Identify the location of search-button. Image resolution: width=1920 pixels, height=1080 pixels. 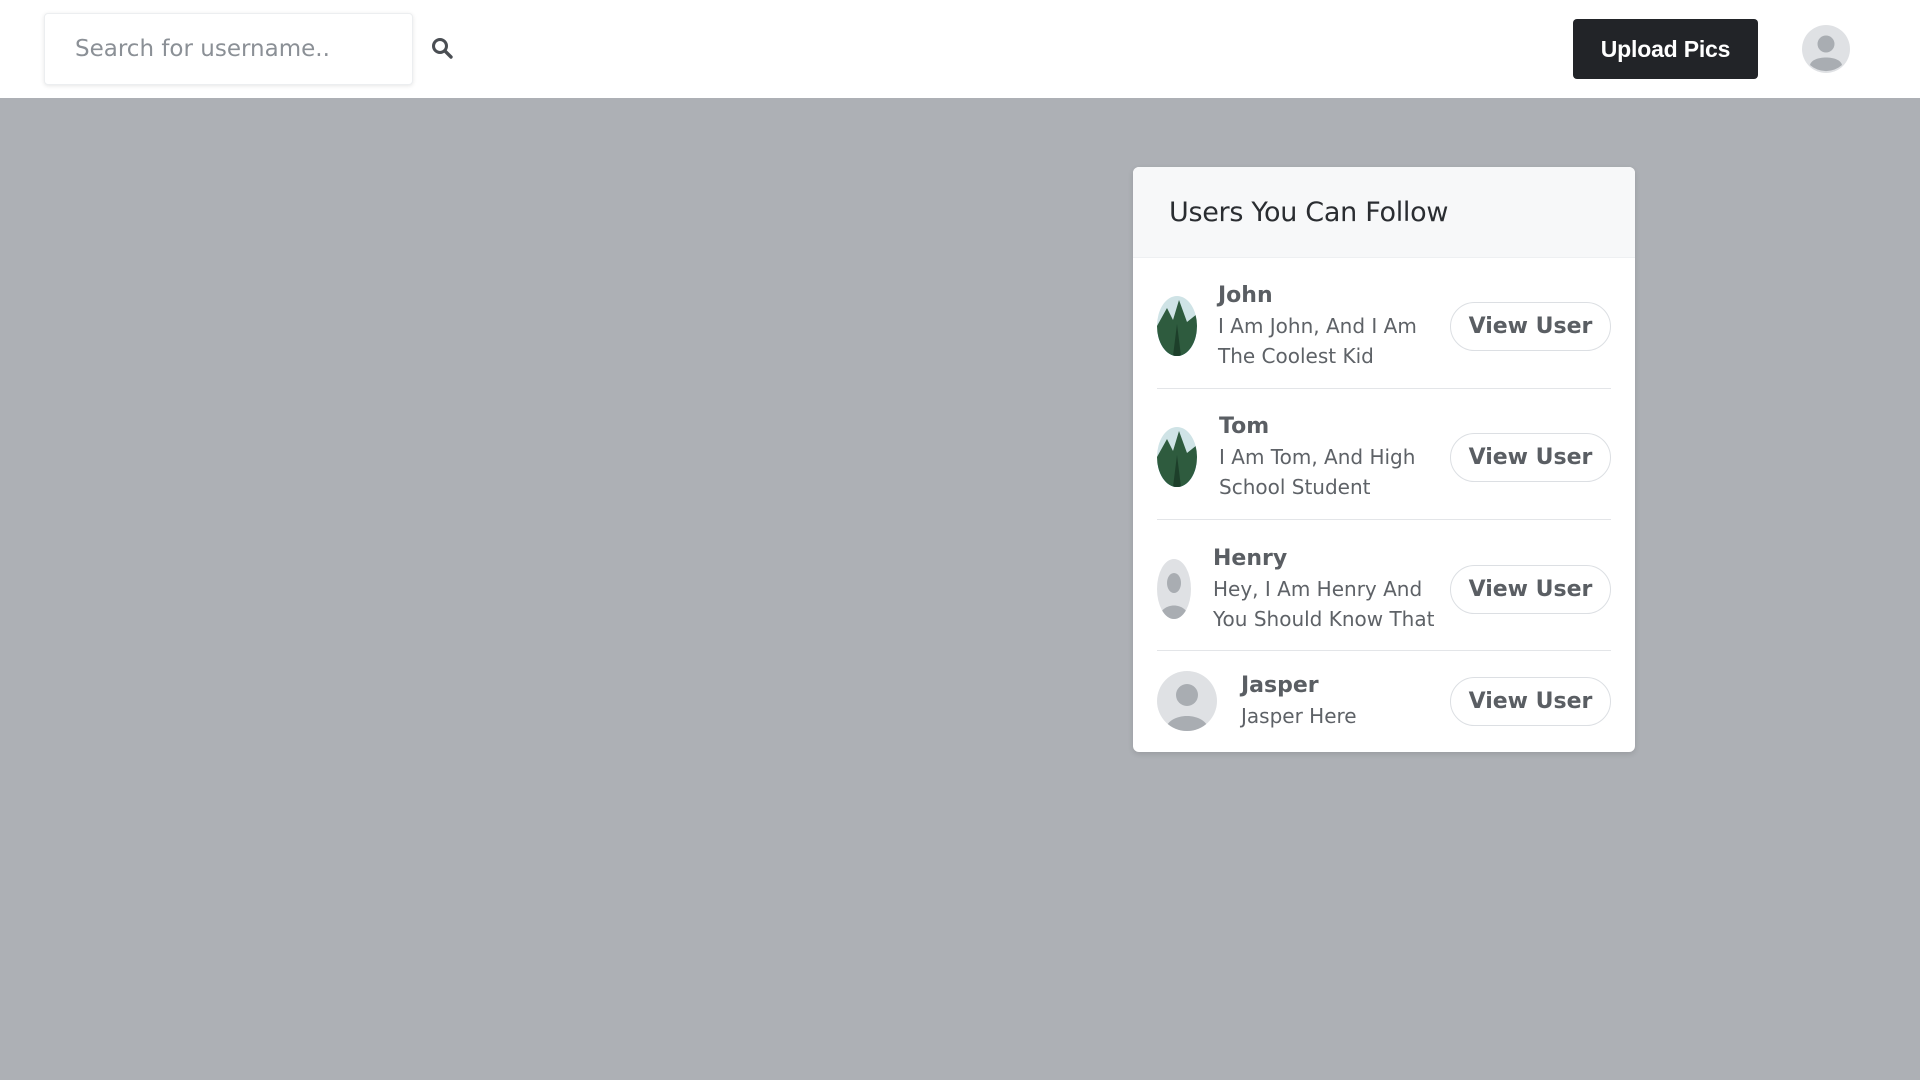
(442, 48).